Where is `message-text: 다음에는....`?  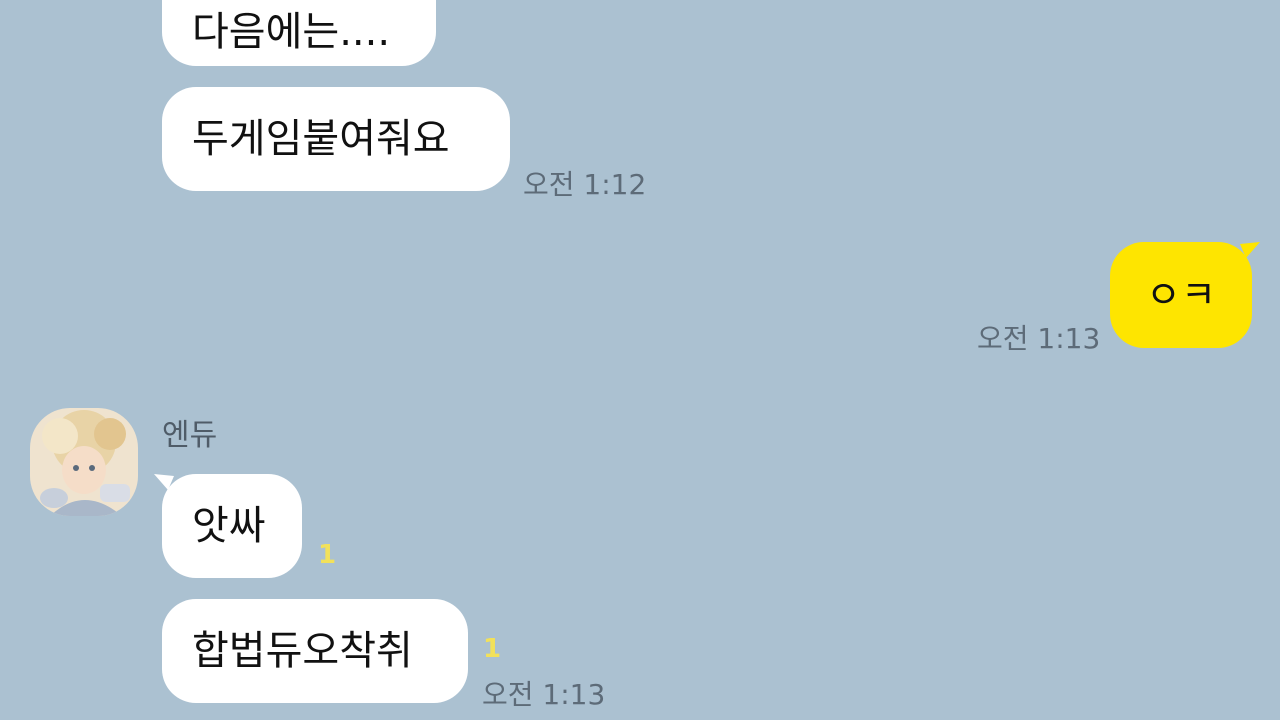
message-text: 다음에는.... is located at coordinates (291, 32).